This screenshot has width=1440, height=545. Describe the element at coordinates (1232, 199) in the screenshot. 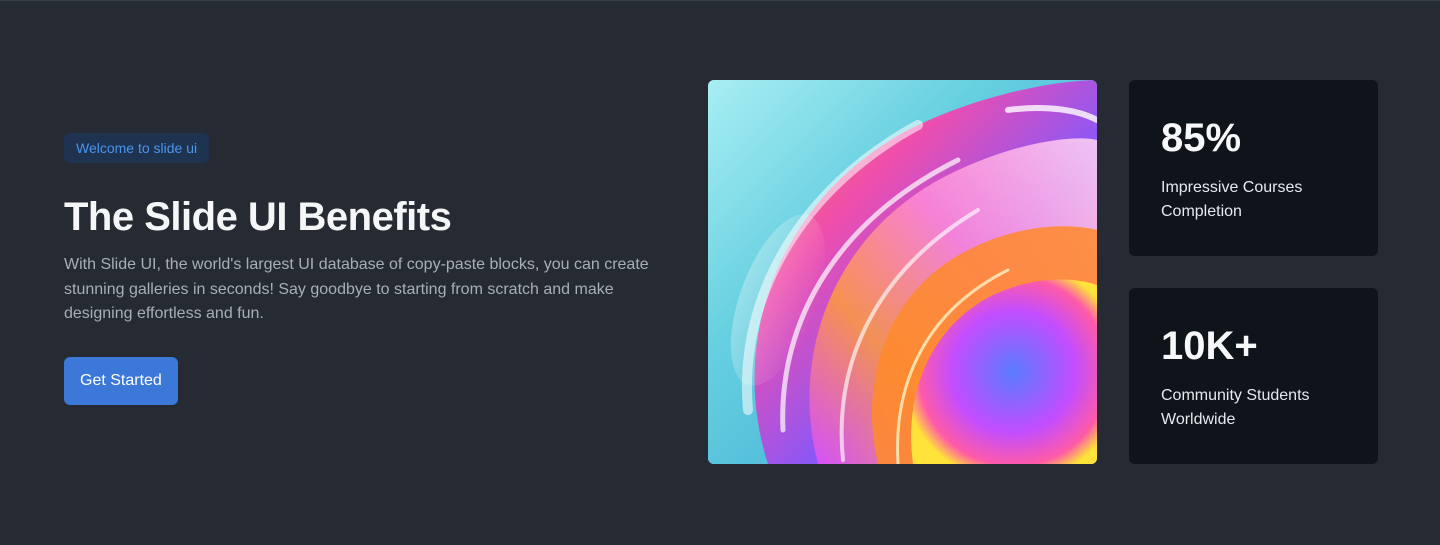

I see `stat-label: Impressive Courses Completion` at that location.